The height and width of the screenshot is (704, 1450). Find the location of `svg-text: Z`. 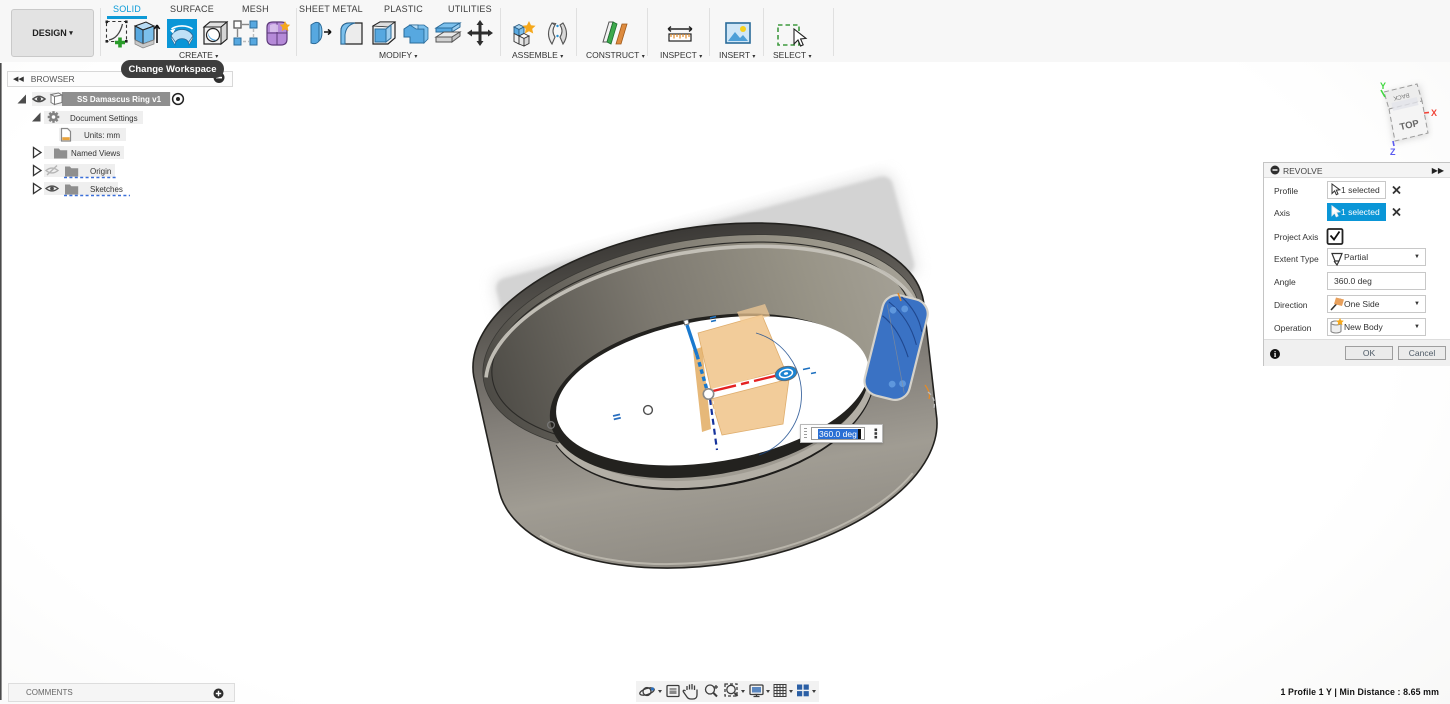

svg-text: Z is located at coordinates (1393, 152).